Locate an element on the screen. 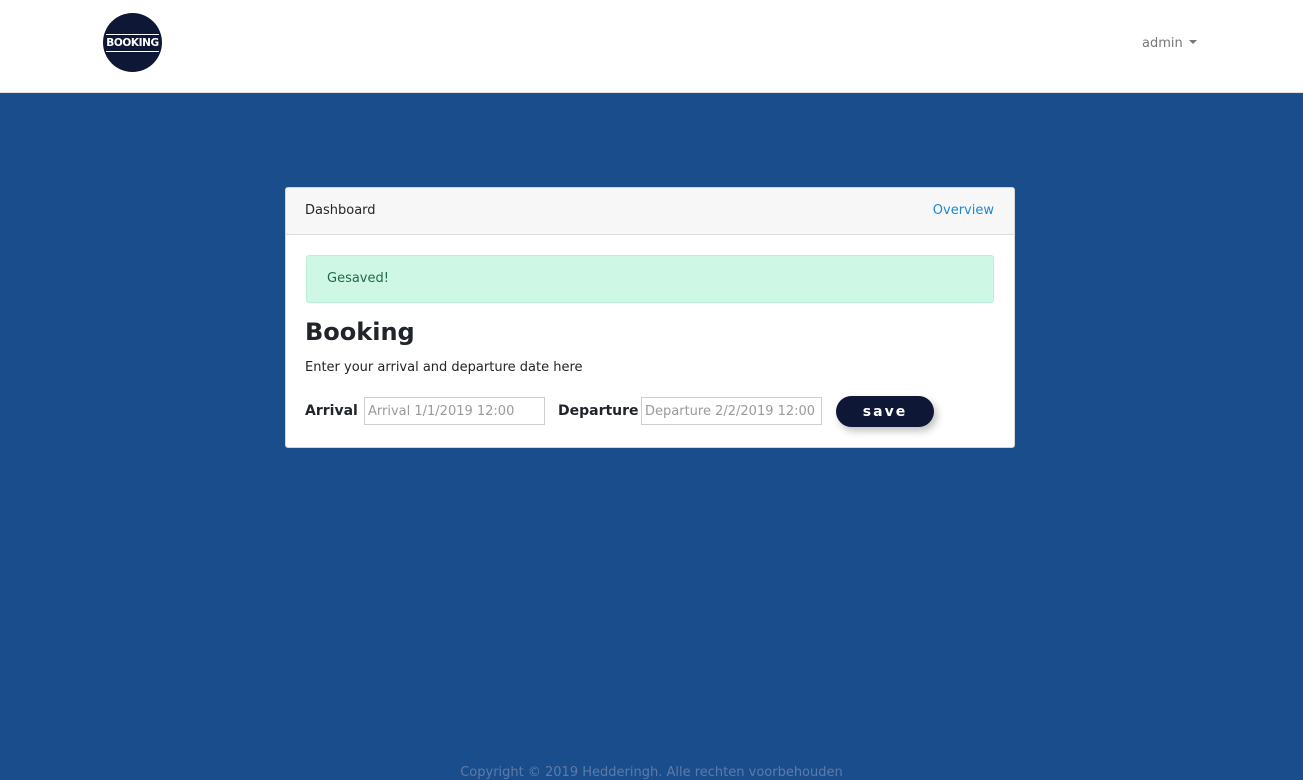 Image resolution: width=1303 pixels, height=780 pixels. user-menu-dropdown: admin is located at coordinates (1169, 43).